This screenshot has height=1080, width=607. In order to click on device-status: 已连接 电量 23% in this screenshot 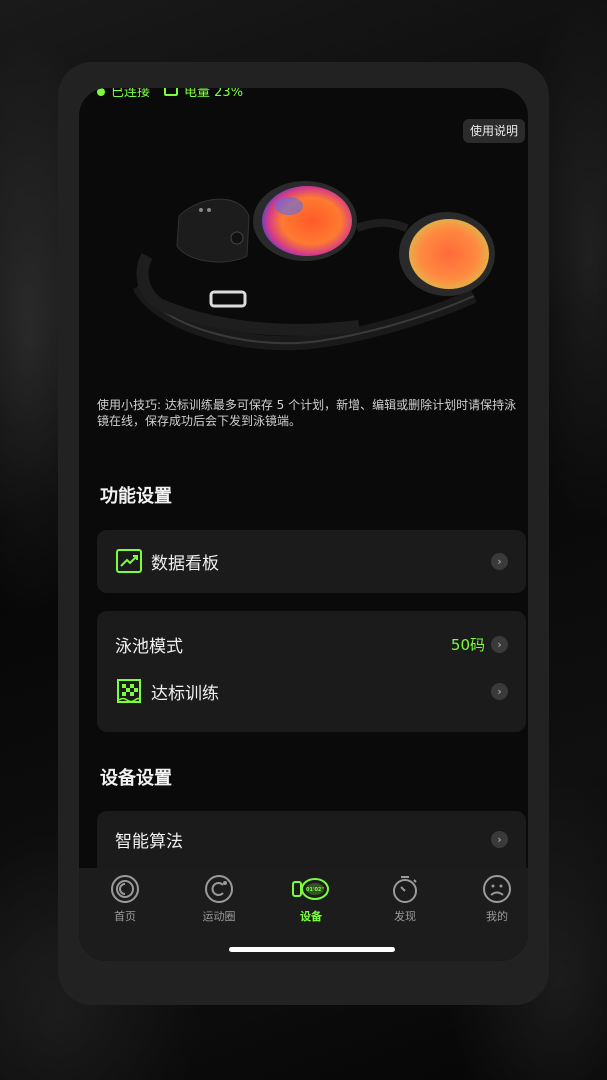, I will do `click(170, 94)`.